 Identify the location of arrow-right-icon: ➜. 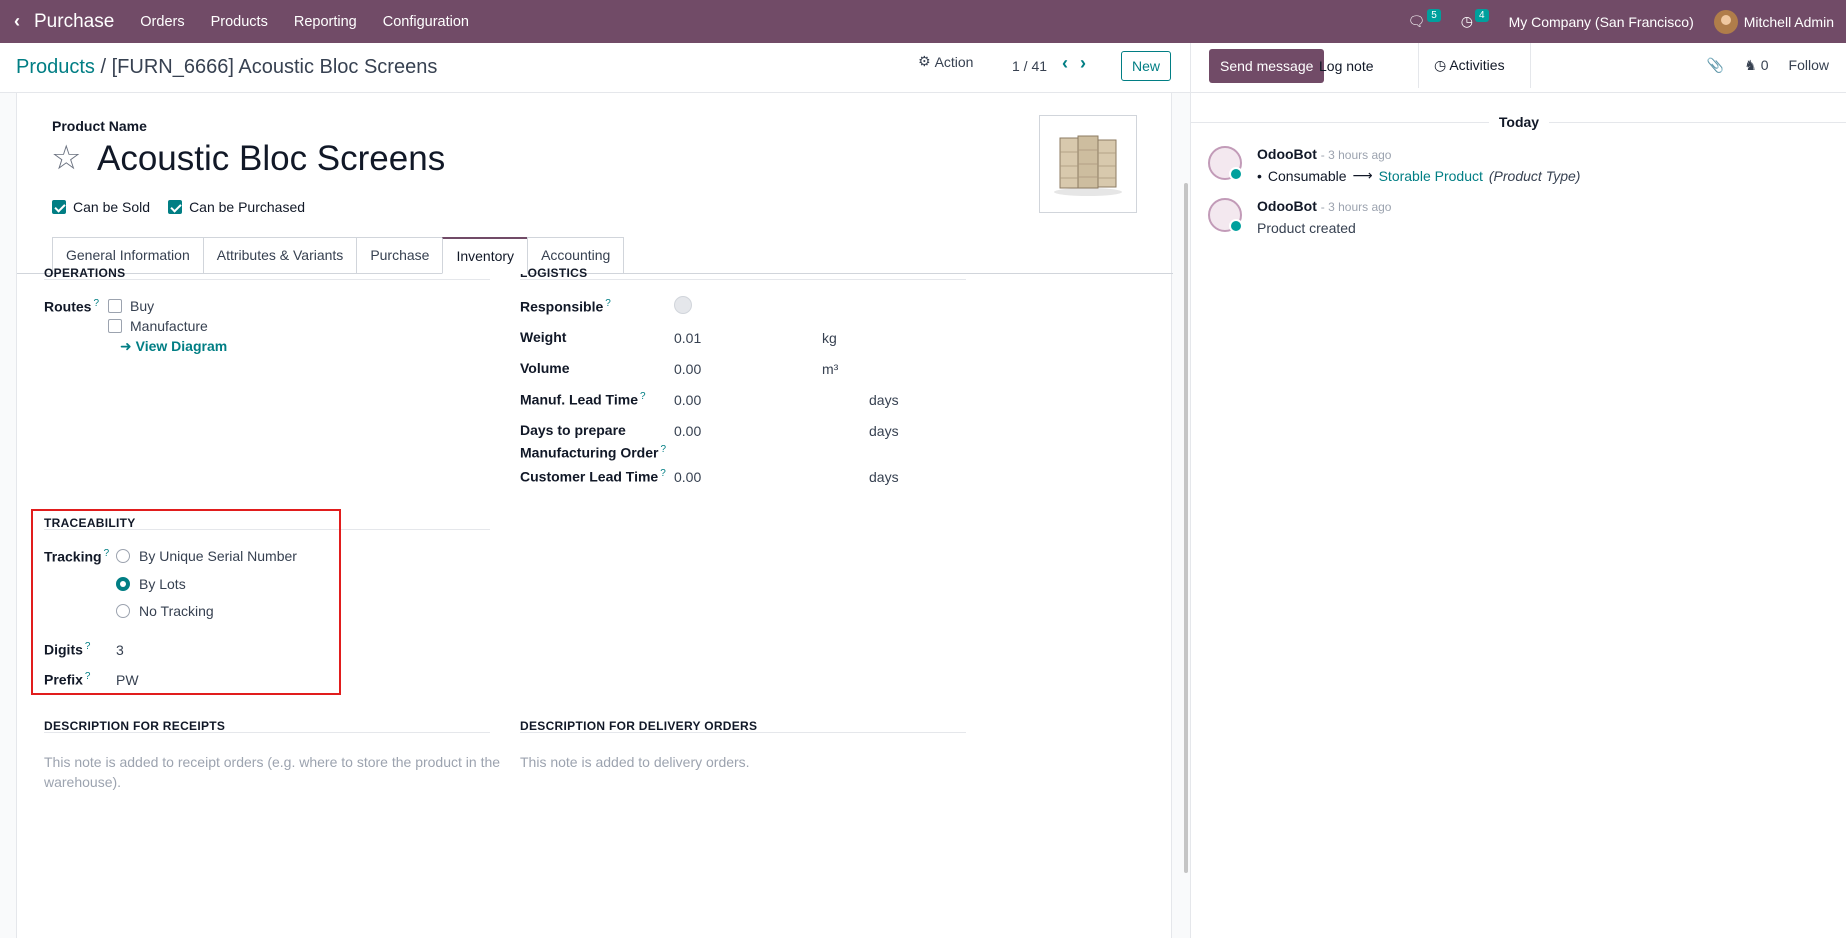
(128, 346).